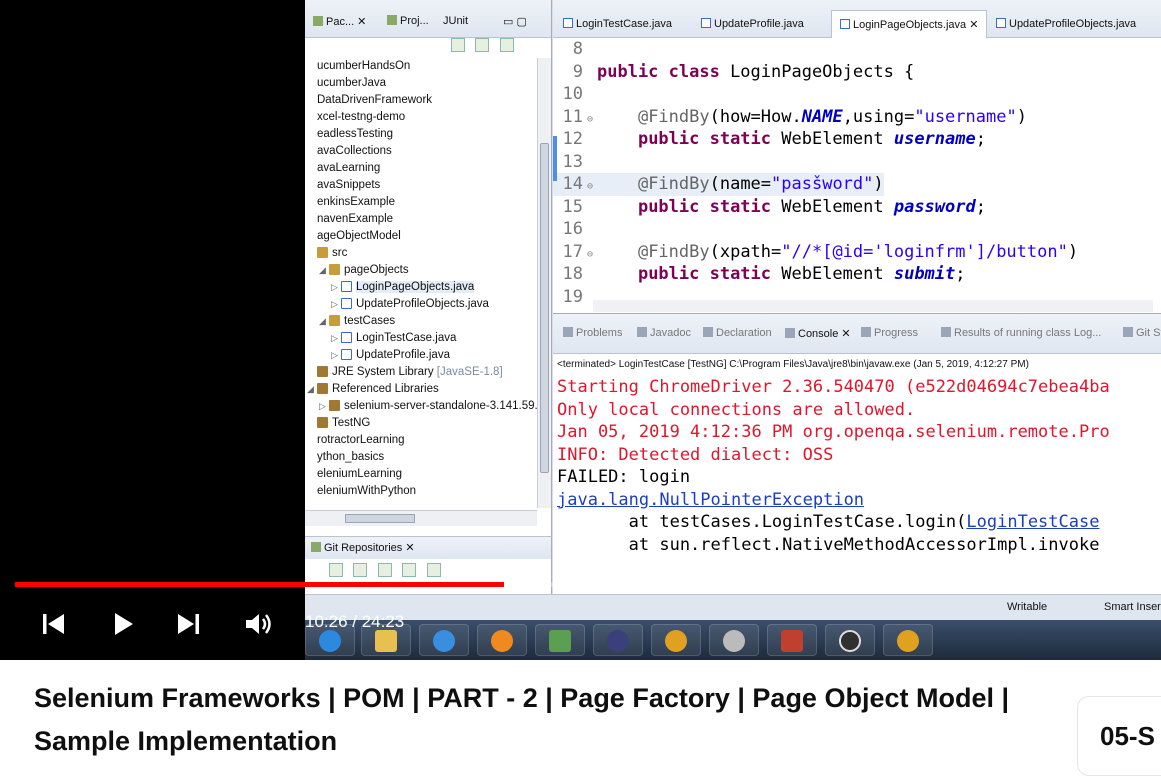 The image size is (1161, 776). Describe the element at coordinates (355, 219) in the screenshot. I see `tree-item-label: navenExample` at that location.